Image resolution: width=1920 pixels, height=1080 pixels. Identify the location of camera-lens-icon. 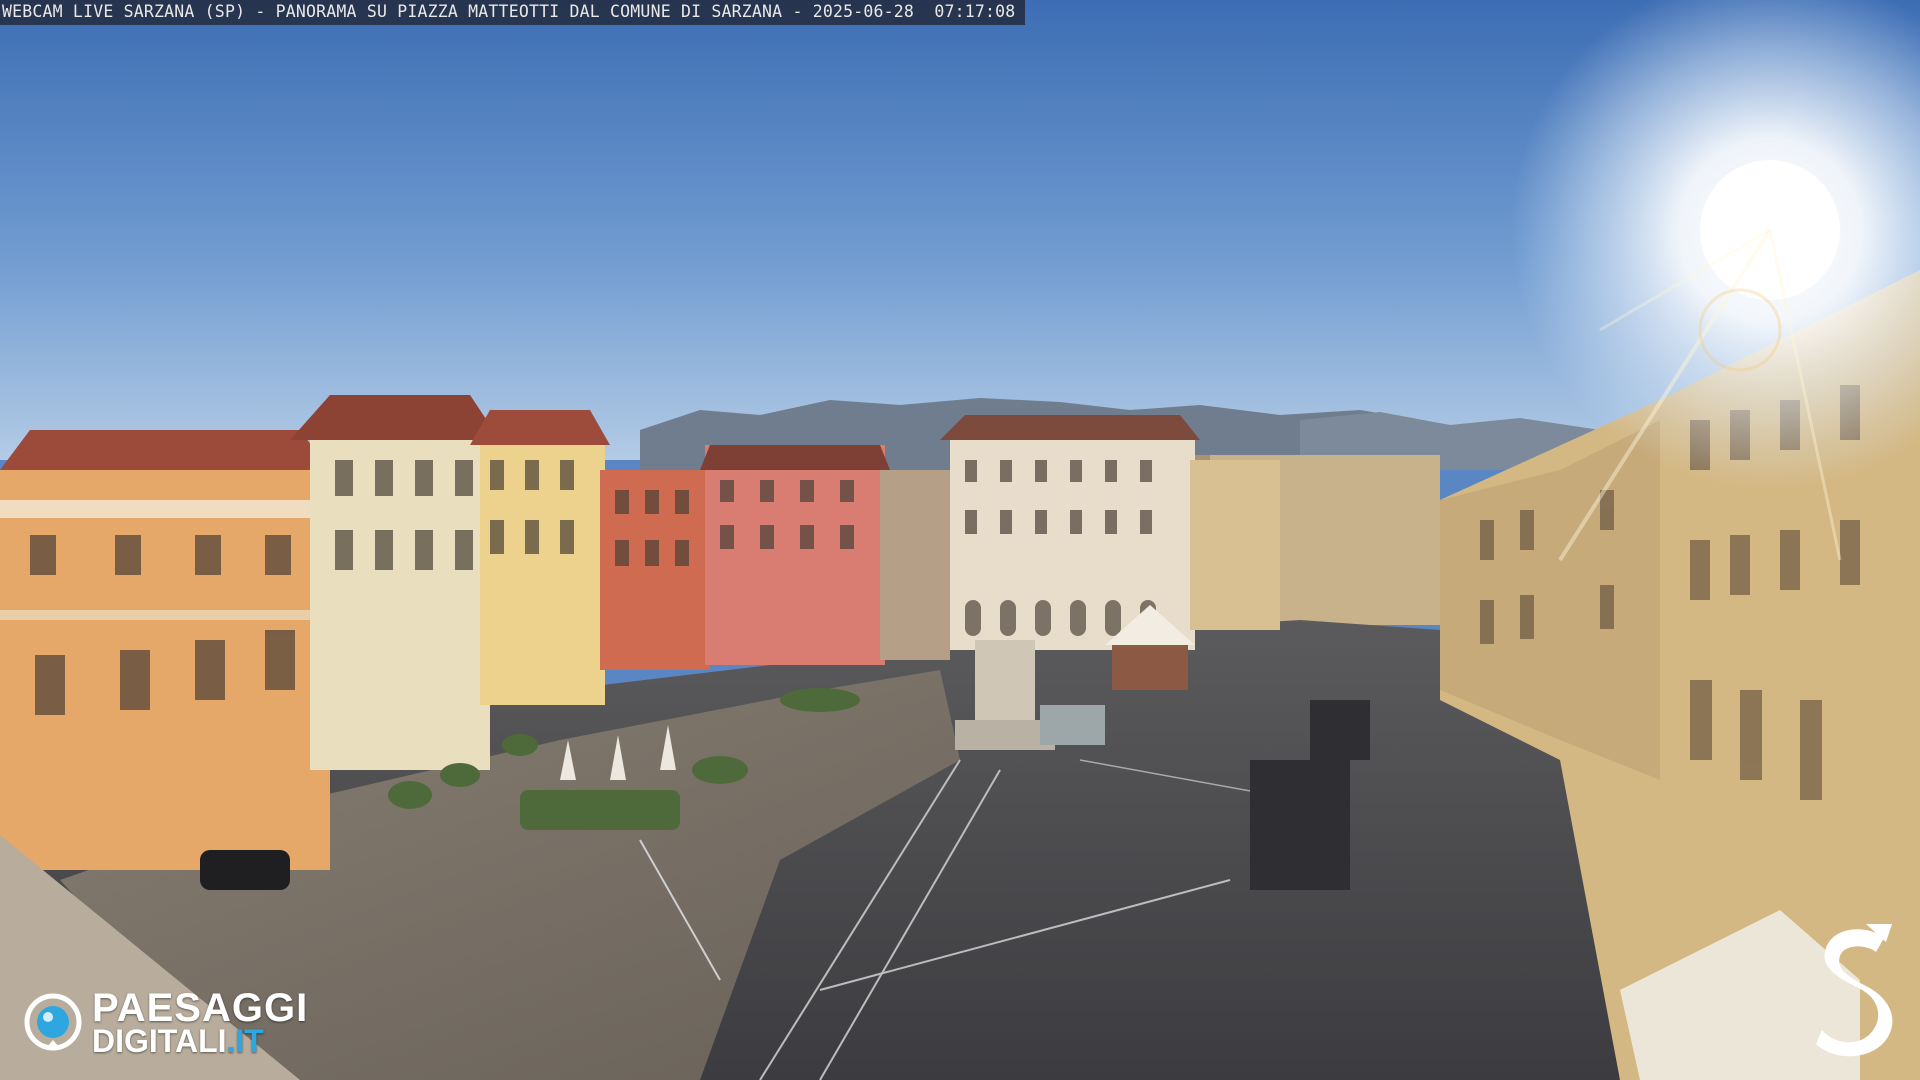
(53, 1022).